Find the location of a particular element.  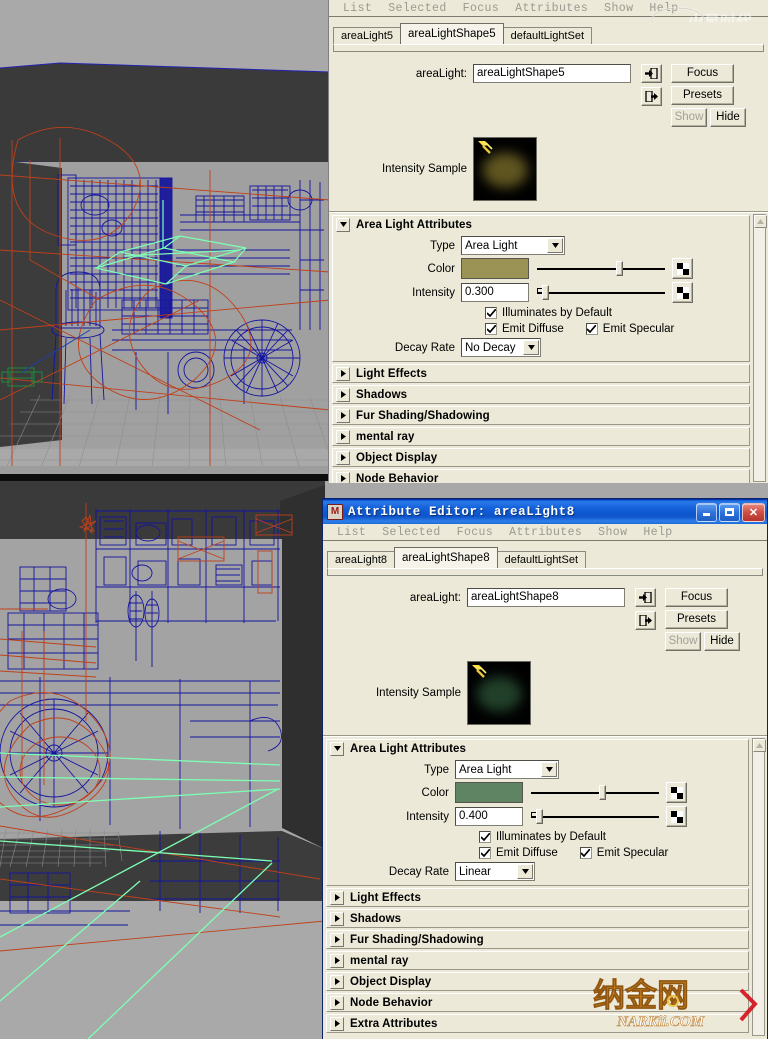

minimize-button is located at coordinates (706, 512).